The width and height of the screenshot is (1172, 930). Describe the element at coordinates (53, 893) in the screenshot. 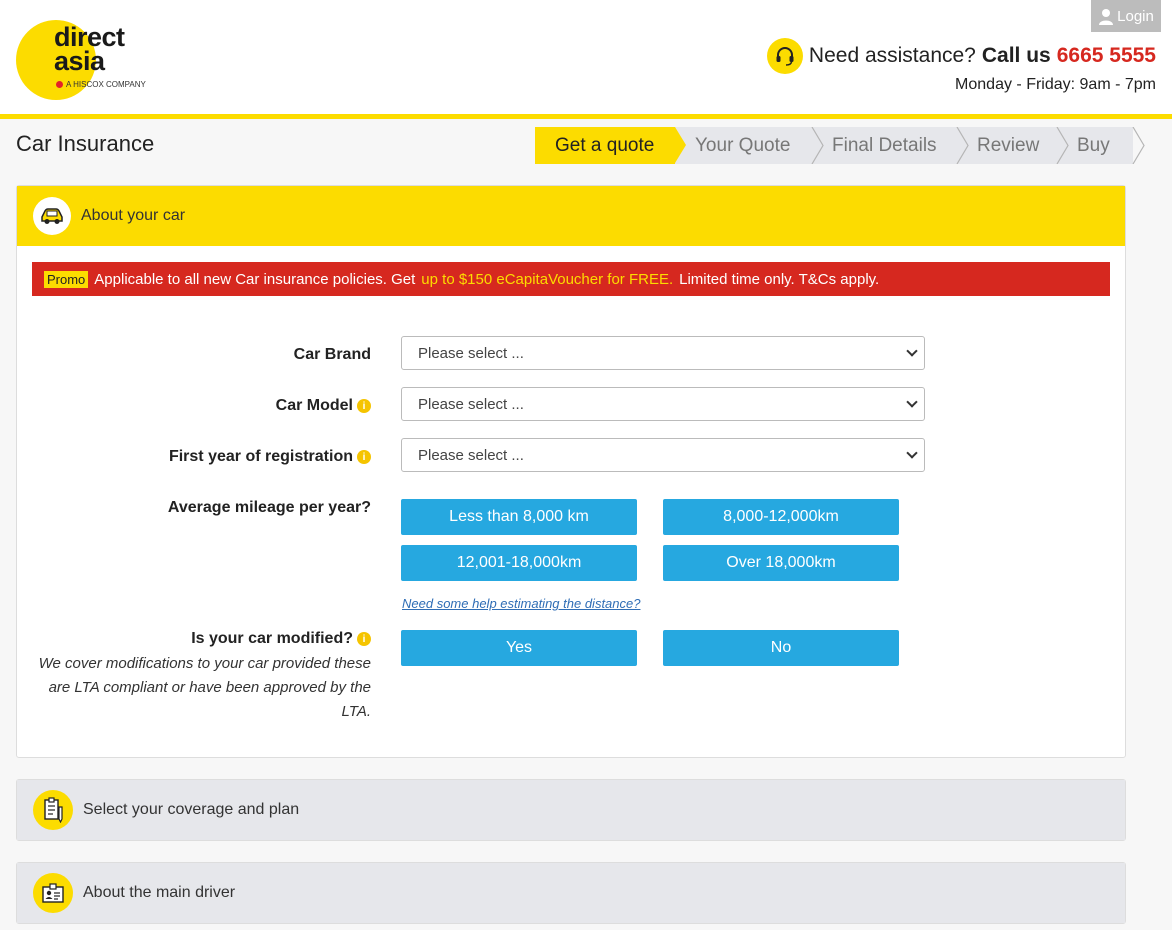

I see `id-card-icon` at that location.